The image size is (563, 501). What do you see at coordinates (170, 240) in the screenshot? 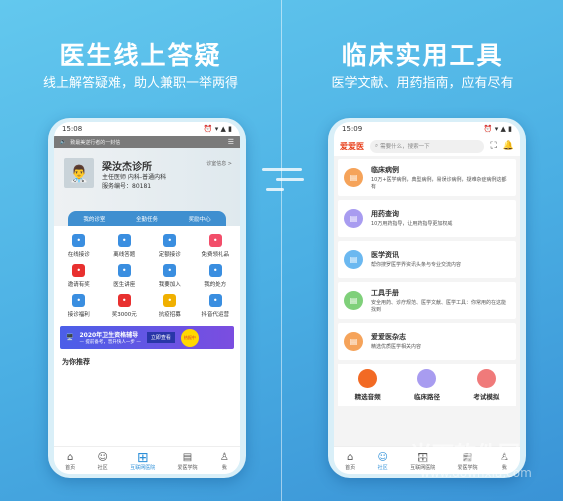
I see `yen-icon: •` at bounding box center [170, 240].